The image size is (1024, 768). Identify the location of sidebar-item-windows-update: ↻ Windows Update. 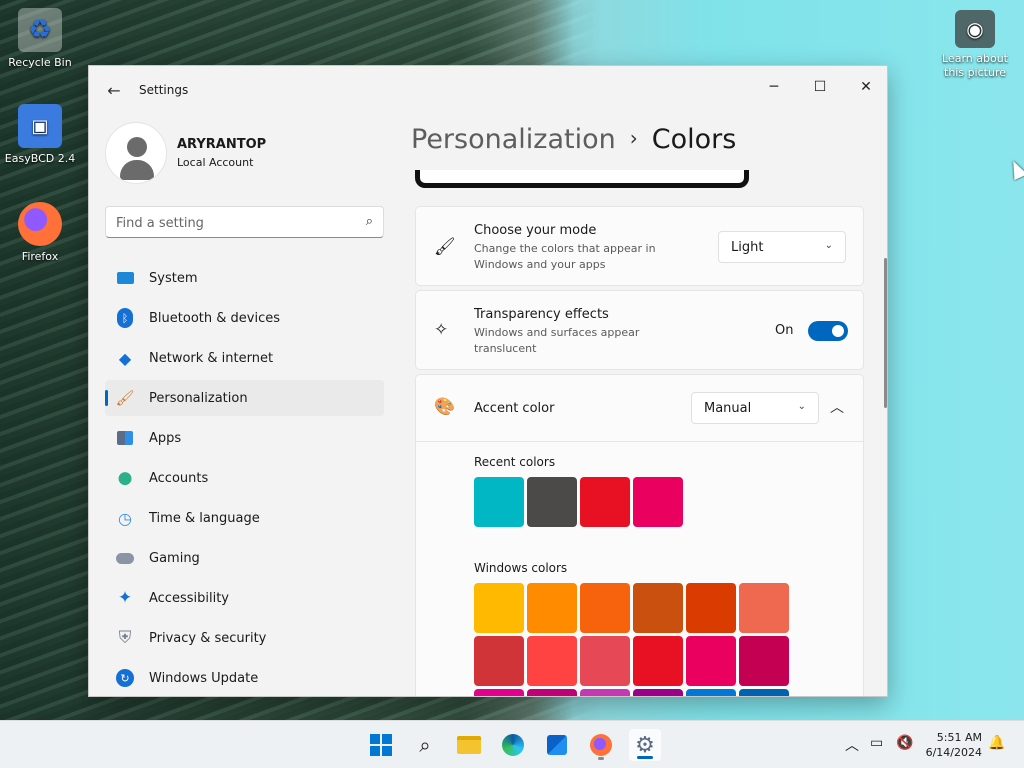
(244, 678).